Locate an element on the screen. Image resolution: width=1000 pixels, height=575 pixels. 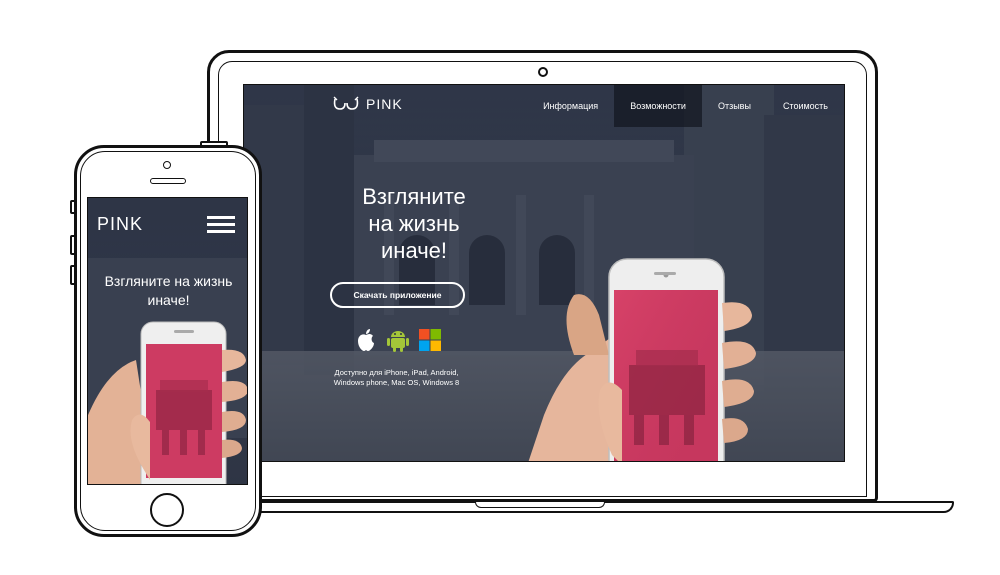
availability-line: Доступно для iPhone, iPad, Android, is located at coordinates (396, 372).